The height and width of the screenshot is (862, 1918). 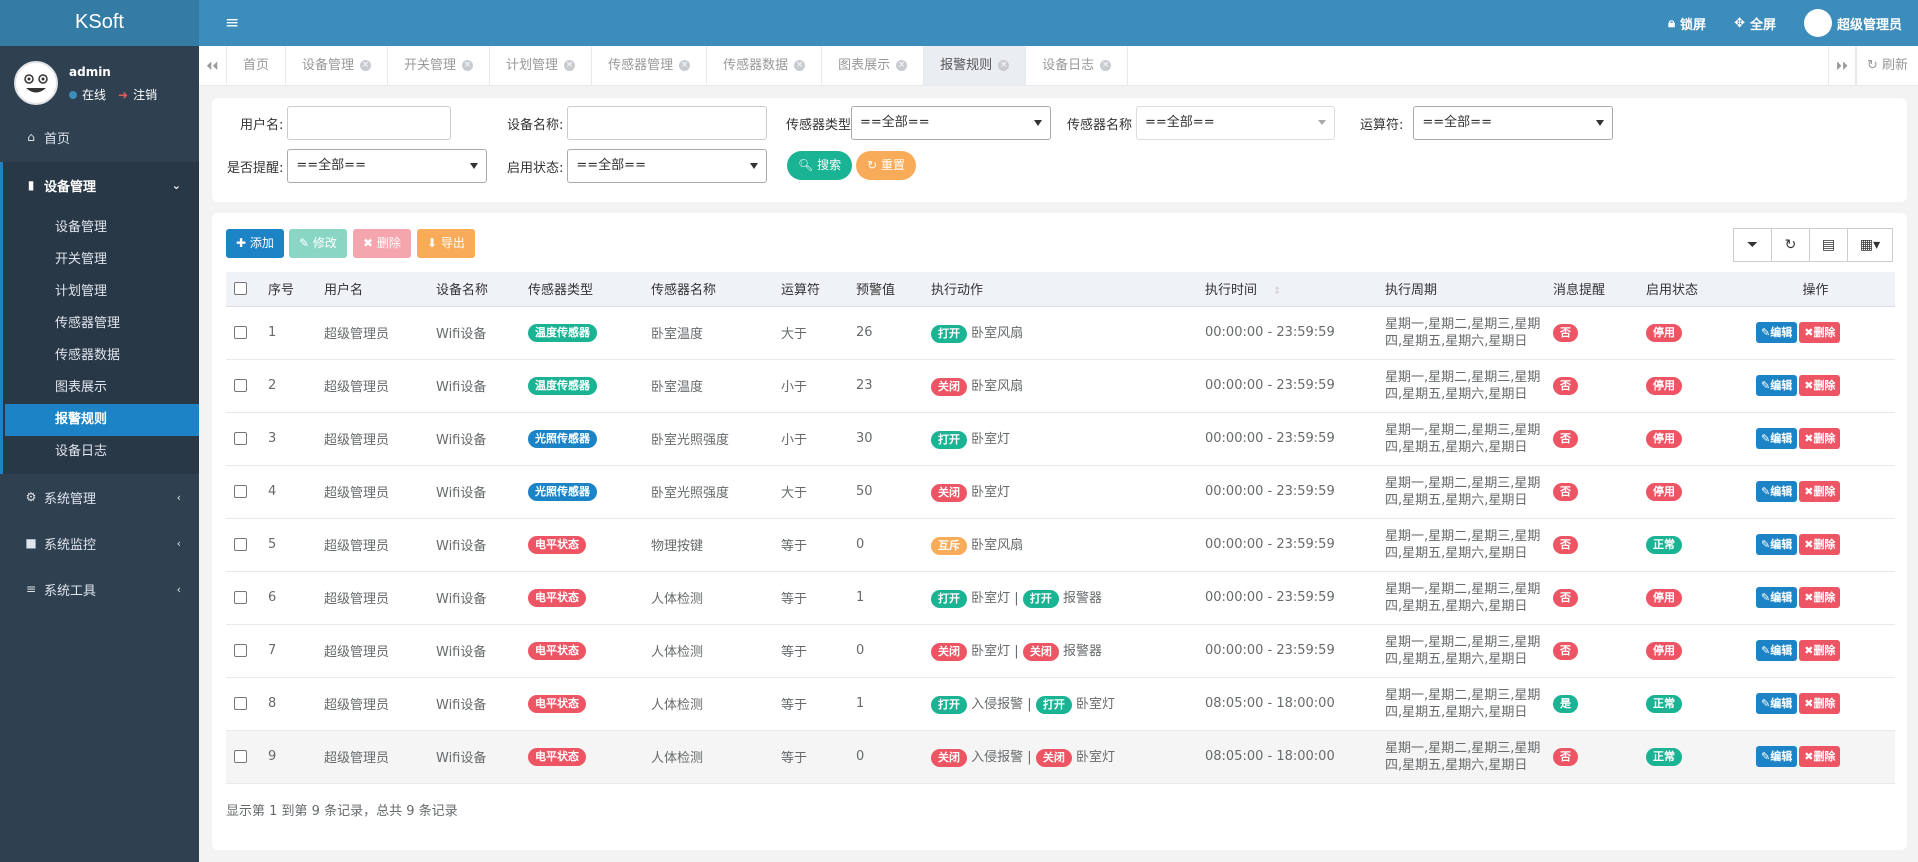 What do you see at coordinates (1287, 289) in the screenshot?
I see `col-time: 执行时间 ⇕` at bounding box center [1287, 289].